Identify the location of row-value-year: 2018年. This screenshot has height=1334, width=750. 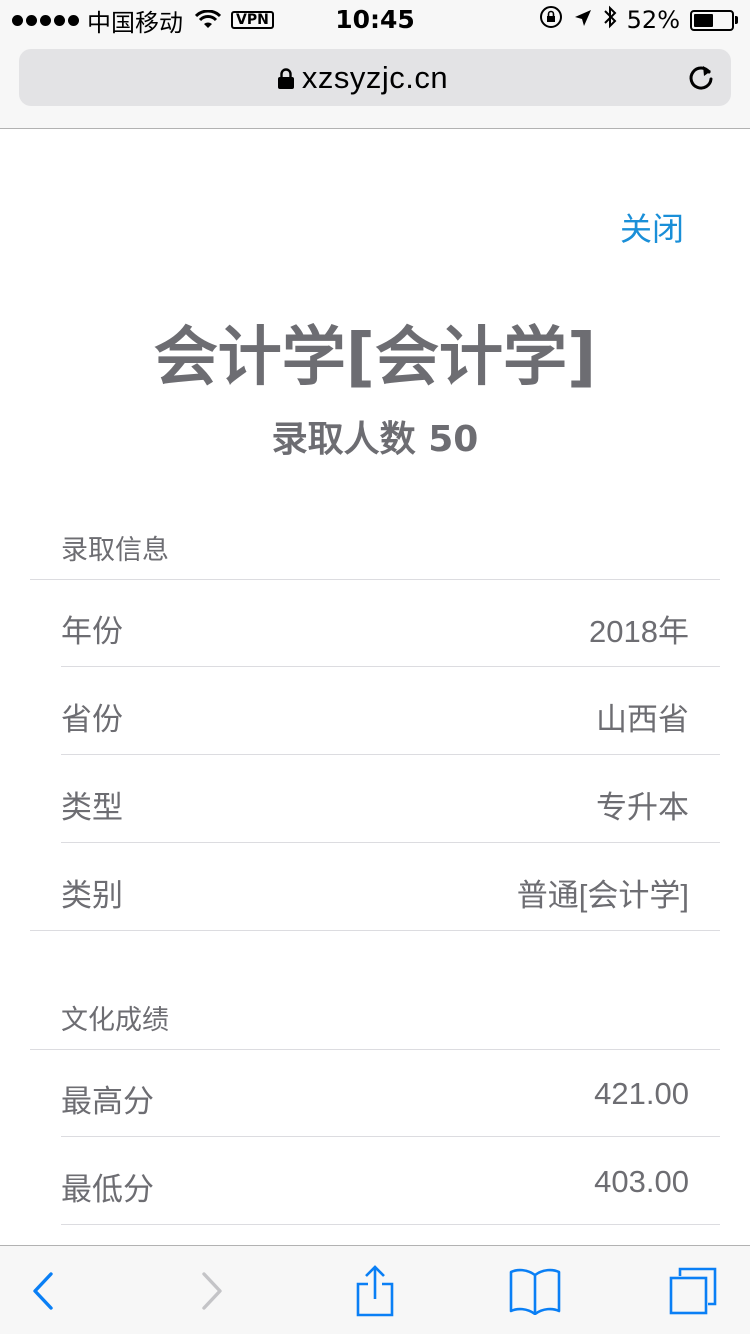
(639, 631).